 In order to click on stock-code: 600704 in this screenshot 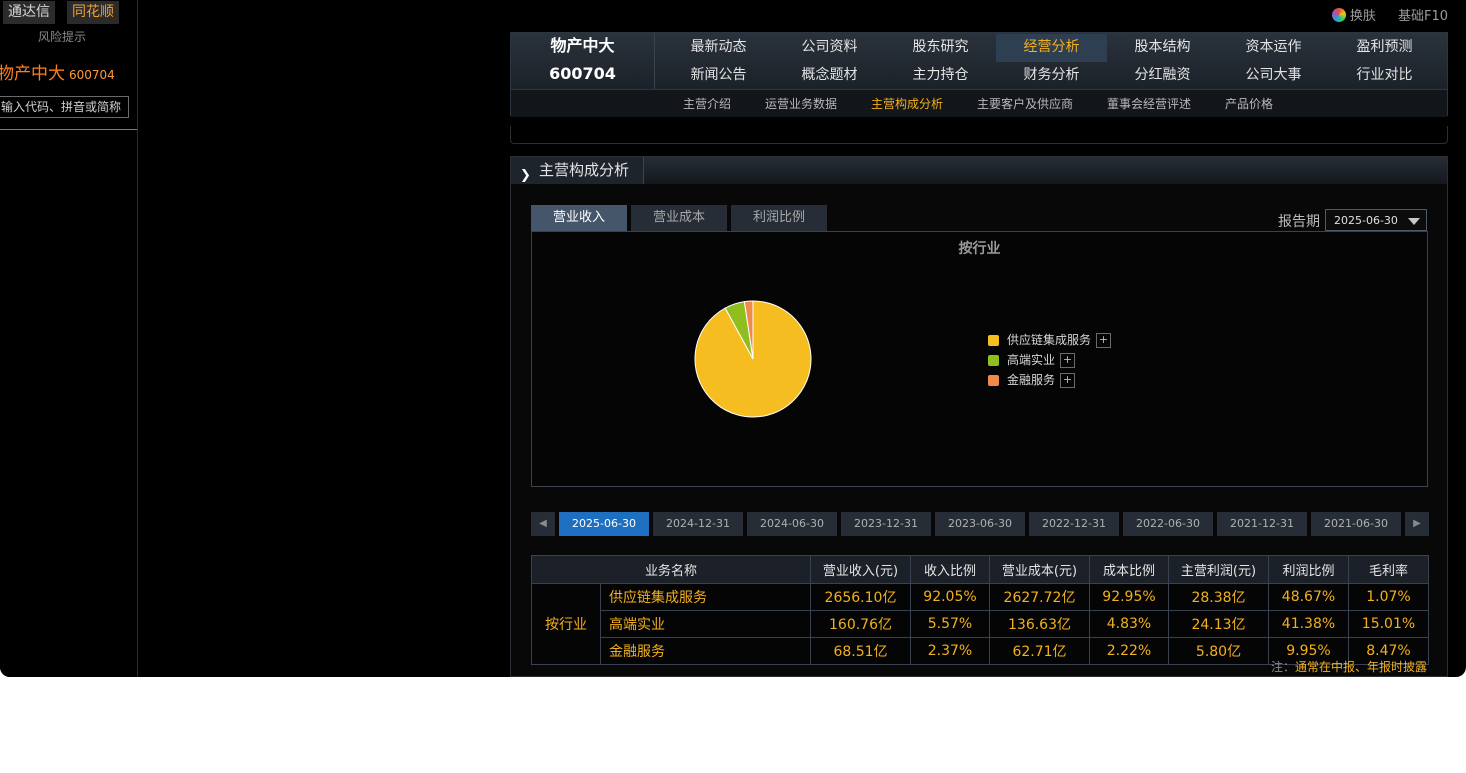, I will do `click(92, 75)`.